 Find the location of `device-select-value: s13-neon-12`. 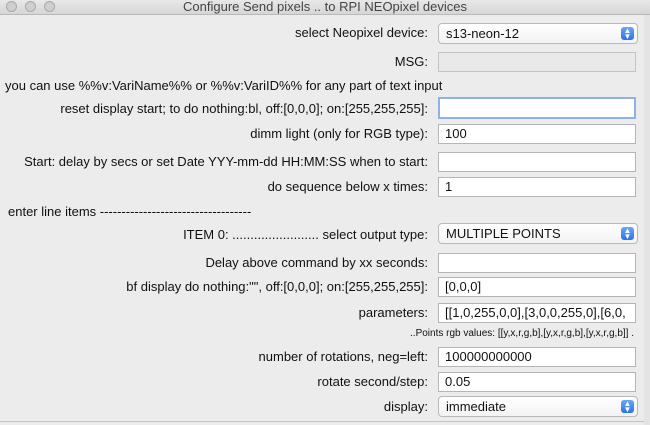

device-select-value: s13-neon-12 is located at coordinates (482, 33).